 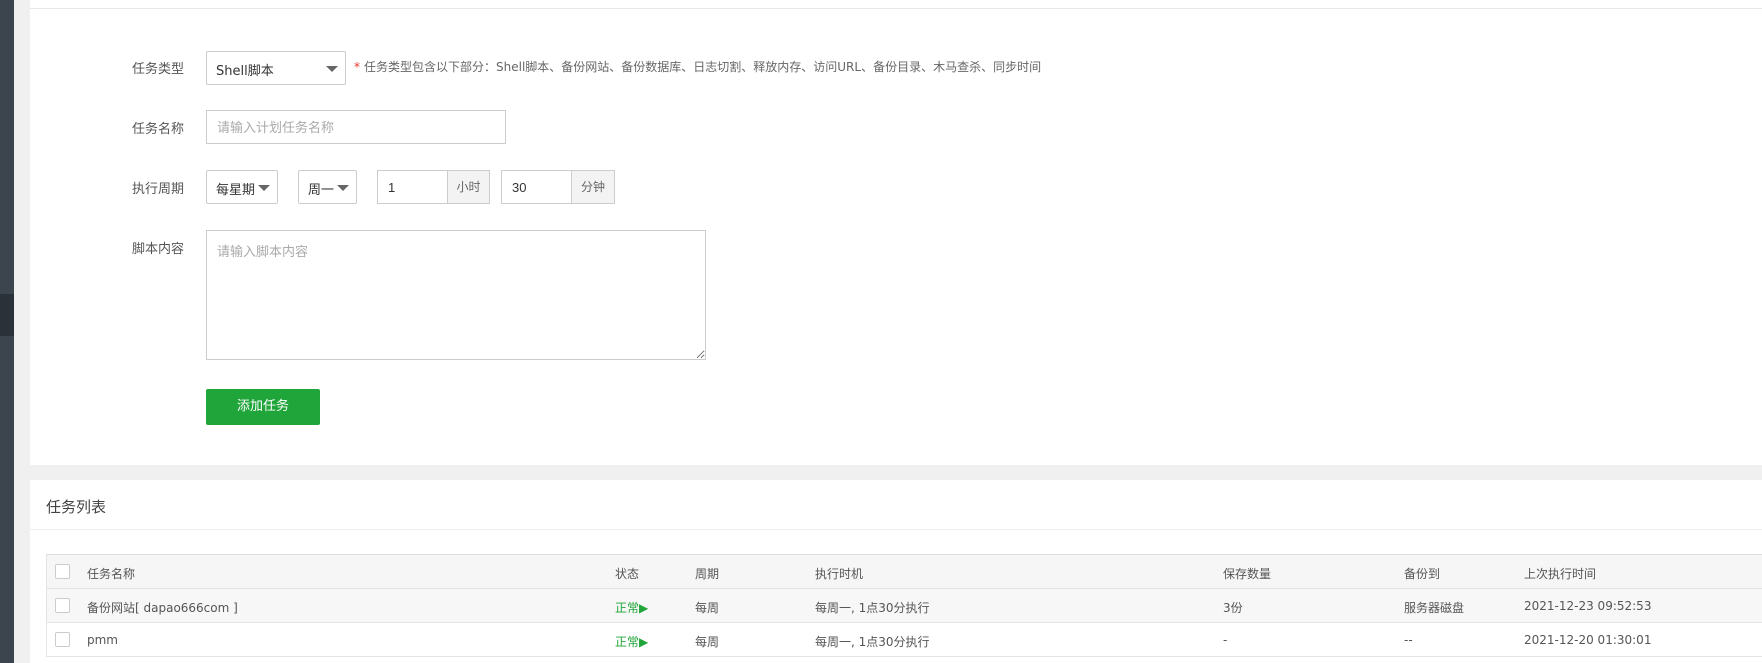 I want to click on keep-count: -, so click(x=1225, y=640).